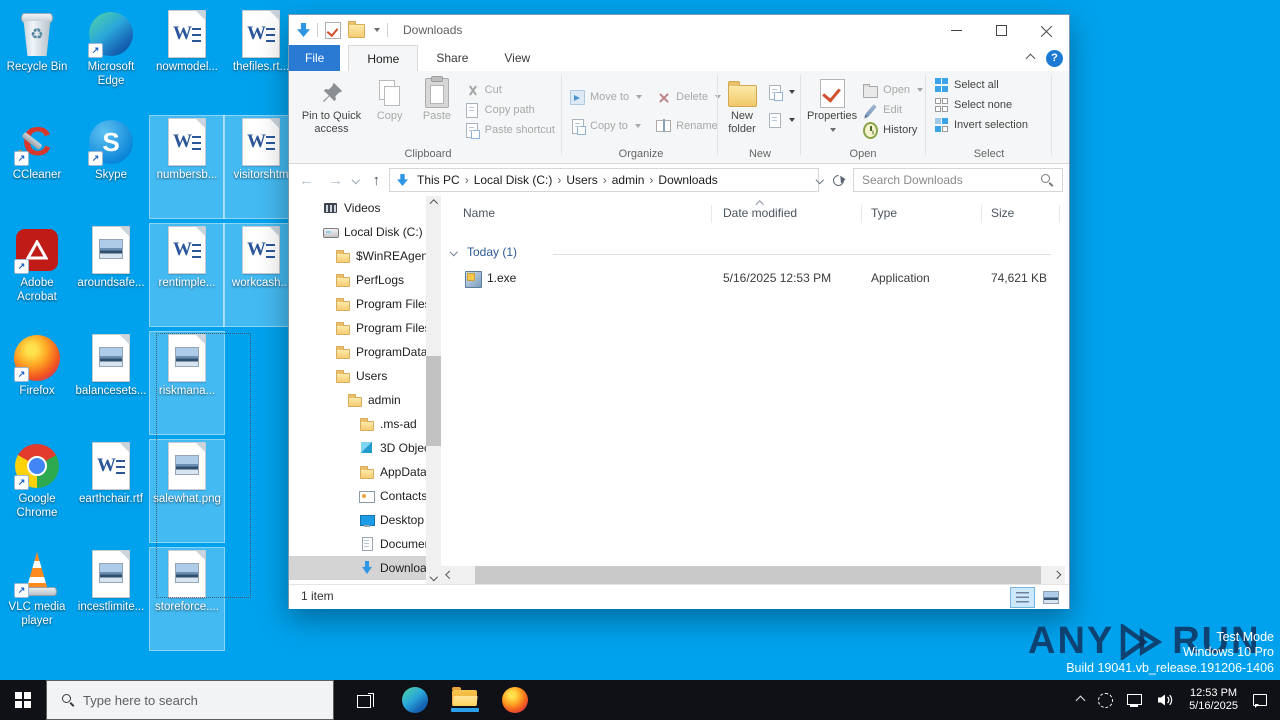 This screenshot has height=720, width=1280. I want to click on desktop-icon-skype: S ↗ Skype, so click(111, 167).